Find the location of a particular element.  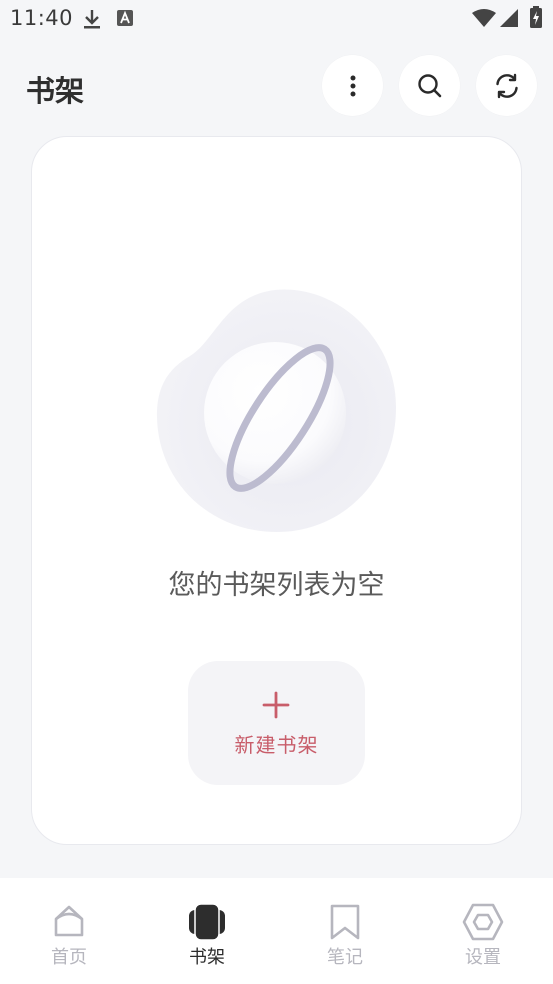

nav-item-notes: 笔记 is located at coordinates (345, 931).